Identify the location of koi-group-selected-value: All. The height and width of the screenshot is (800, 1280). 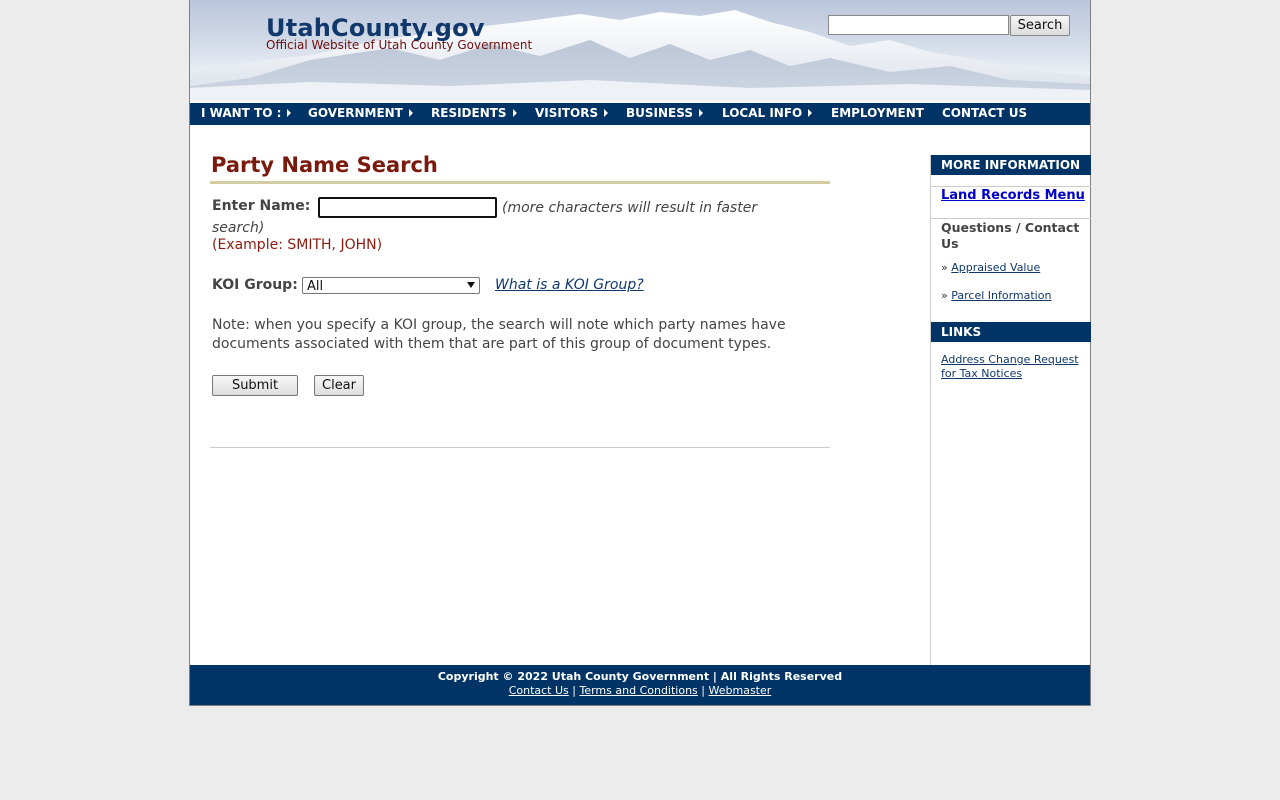
(315, 286).